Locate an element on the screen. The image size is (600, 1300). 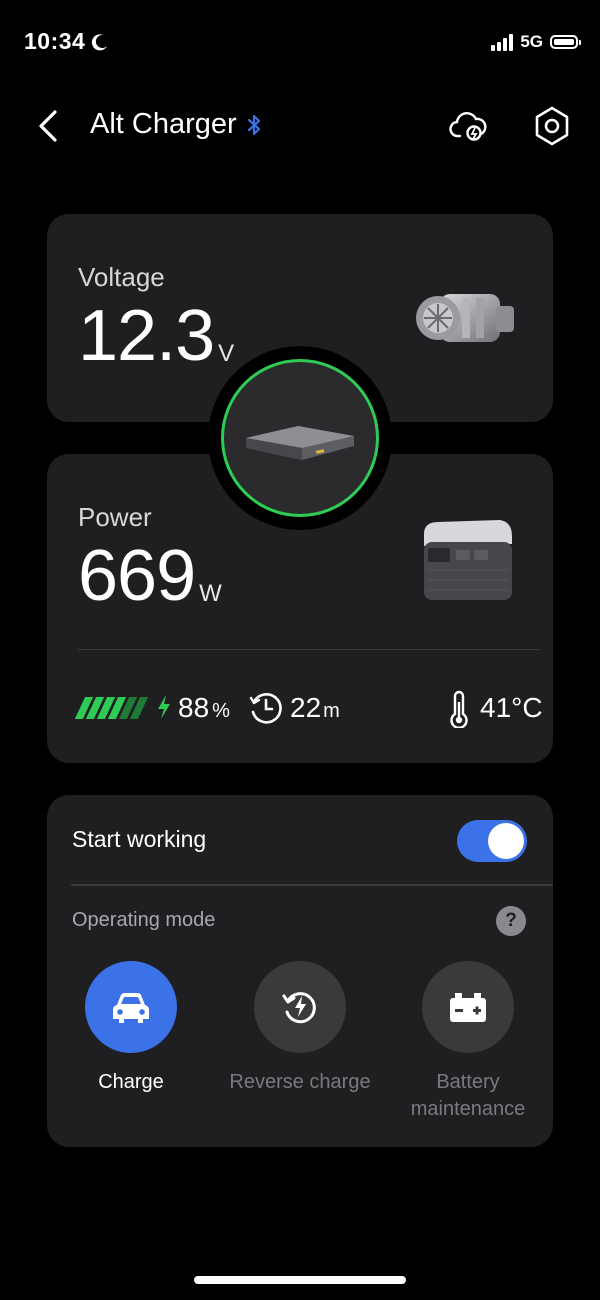
status-time: 10:34 is located at coordinates (66, 41).